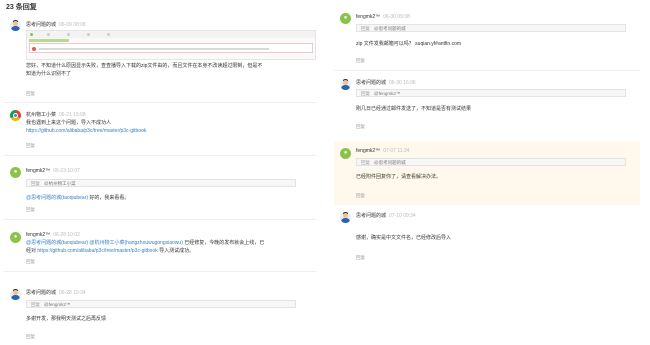  Describe the element at coordinates (161, 183) in the screenshot. I see `reply-quote: 回复 @杭州物工小菜` at that location.